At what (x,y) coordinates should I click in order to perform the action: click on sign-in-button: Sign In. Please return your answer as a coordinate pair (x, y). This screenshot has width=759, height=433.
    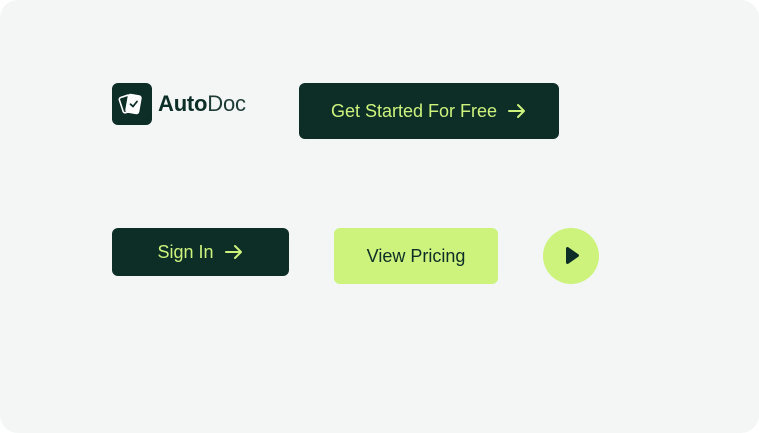
    Looking at the image, I should click on (200, 252).